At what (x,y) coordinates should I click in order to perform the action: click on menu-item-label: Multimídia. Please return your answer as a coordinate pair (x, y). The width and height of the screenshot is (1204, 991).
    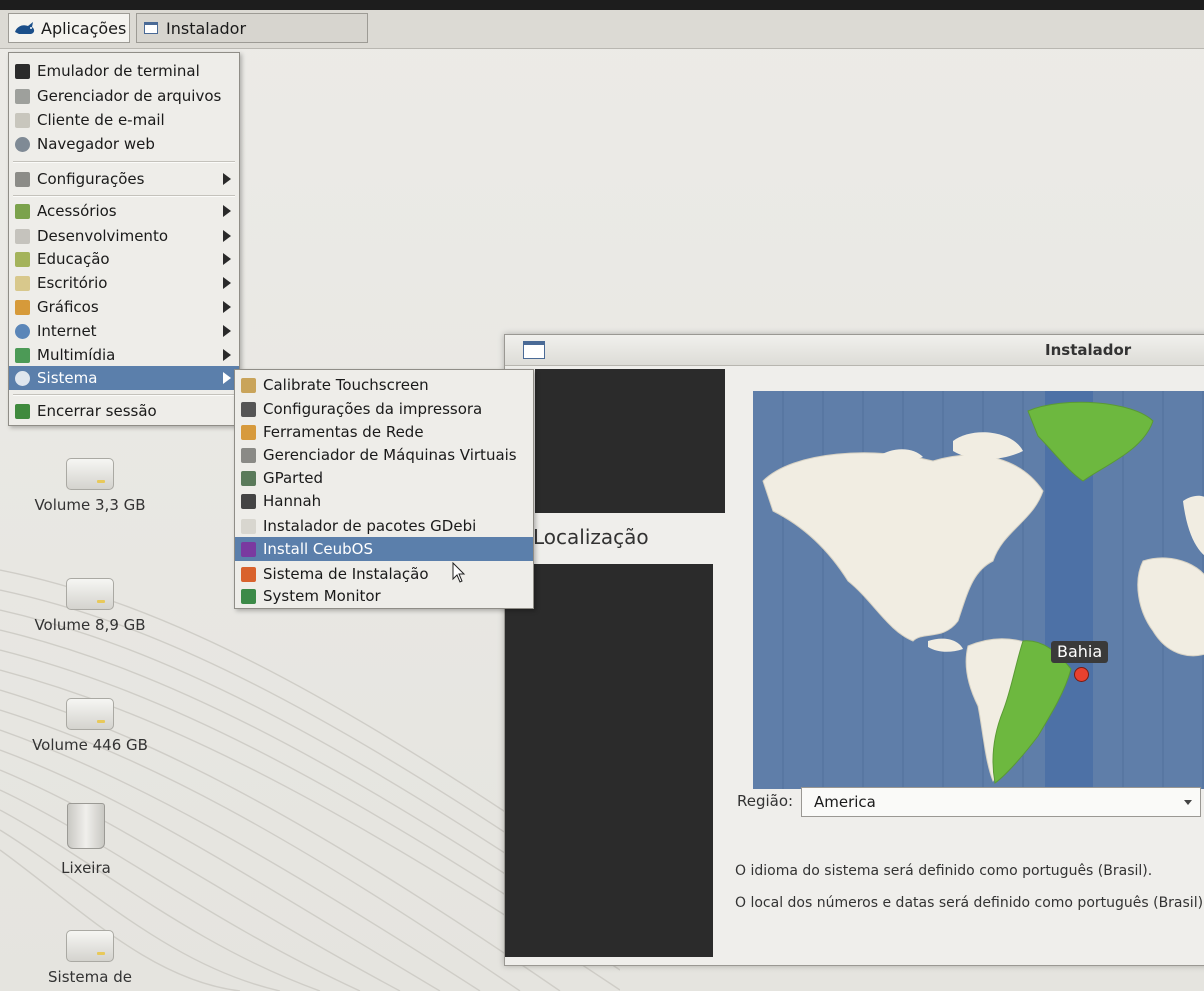
    Looking at the image, I should click on (76, 355).